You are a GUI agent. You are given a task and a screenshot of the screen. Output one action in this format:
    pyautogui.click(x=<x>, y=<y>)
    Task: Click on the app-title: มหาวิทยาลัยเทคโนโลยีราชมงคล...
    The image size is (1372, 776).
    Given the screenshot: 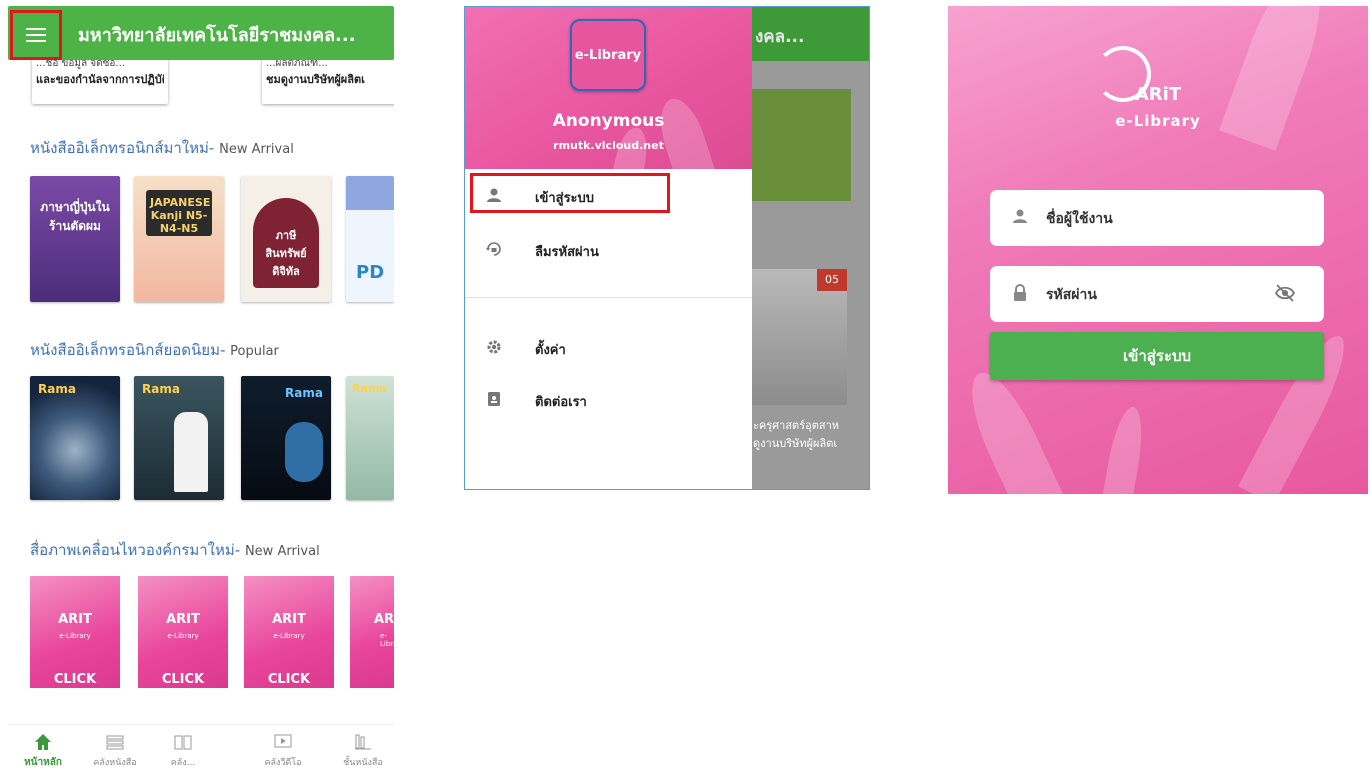 What is the action you would take?
    pyautogui.click(x=217, y=35)
    